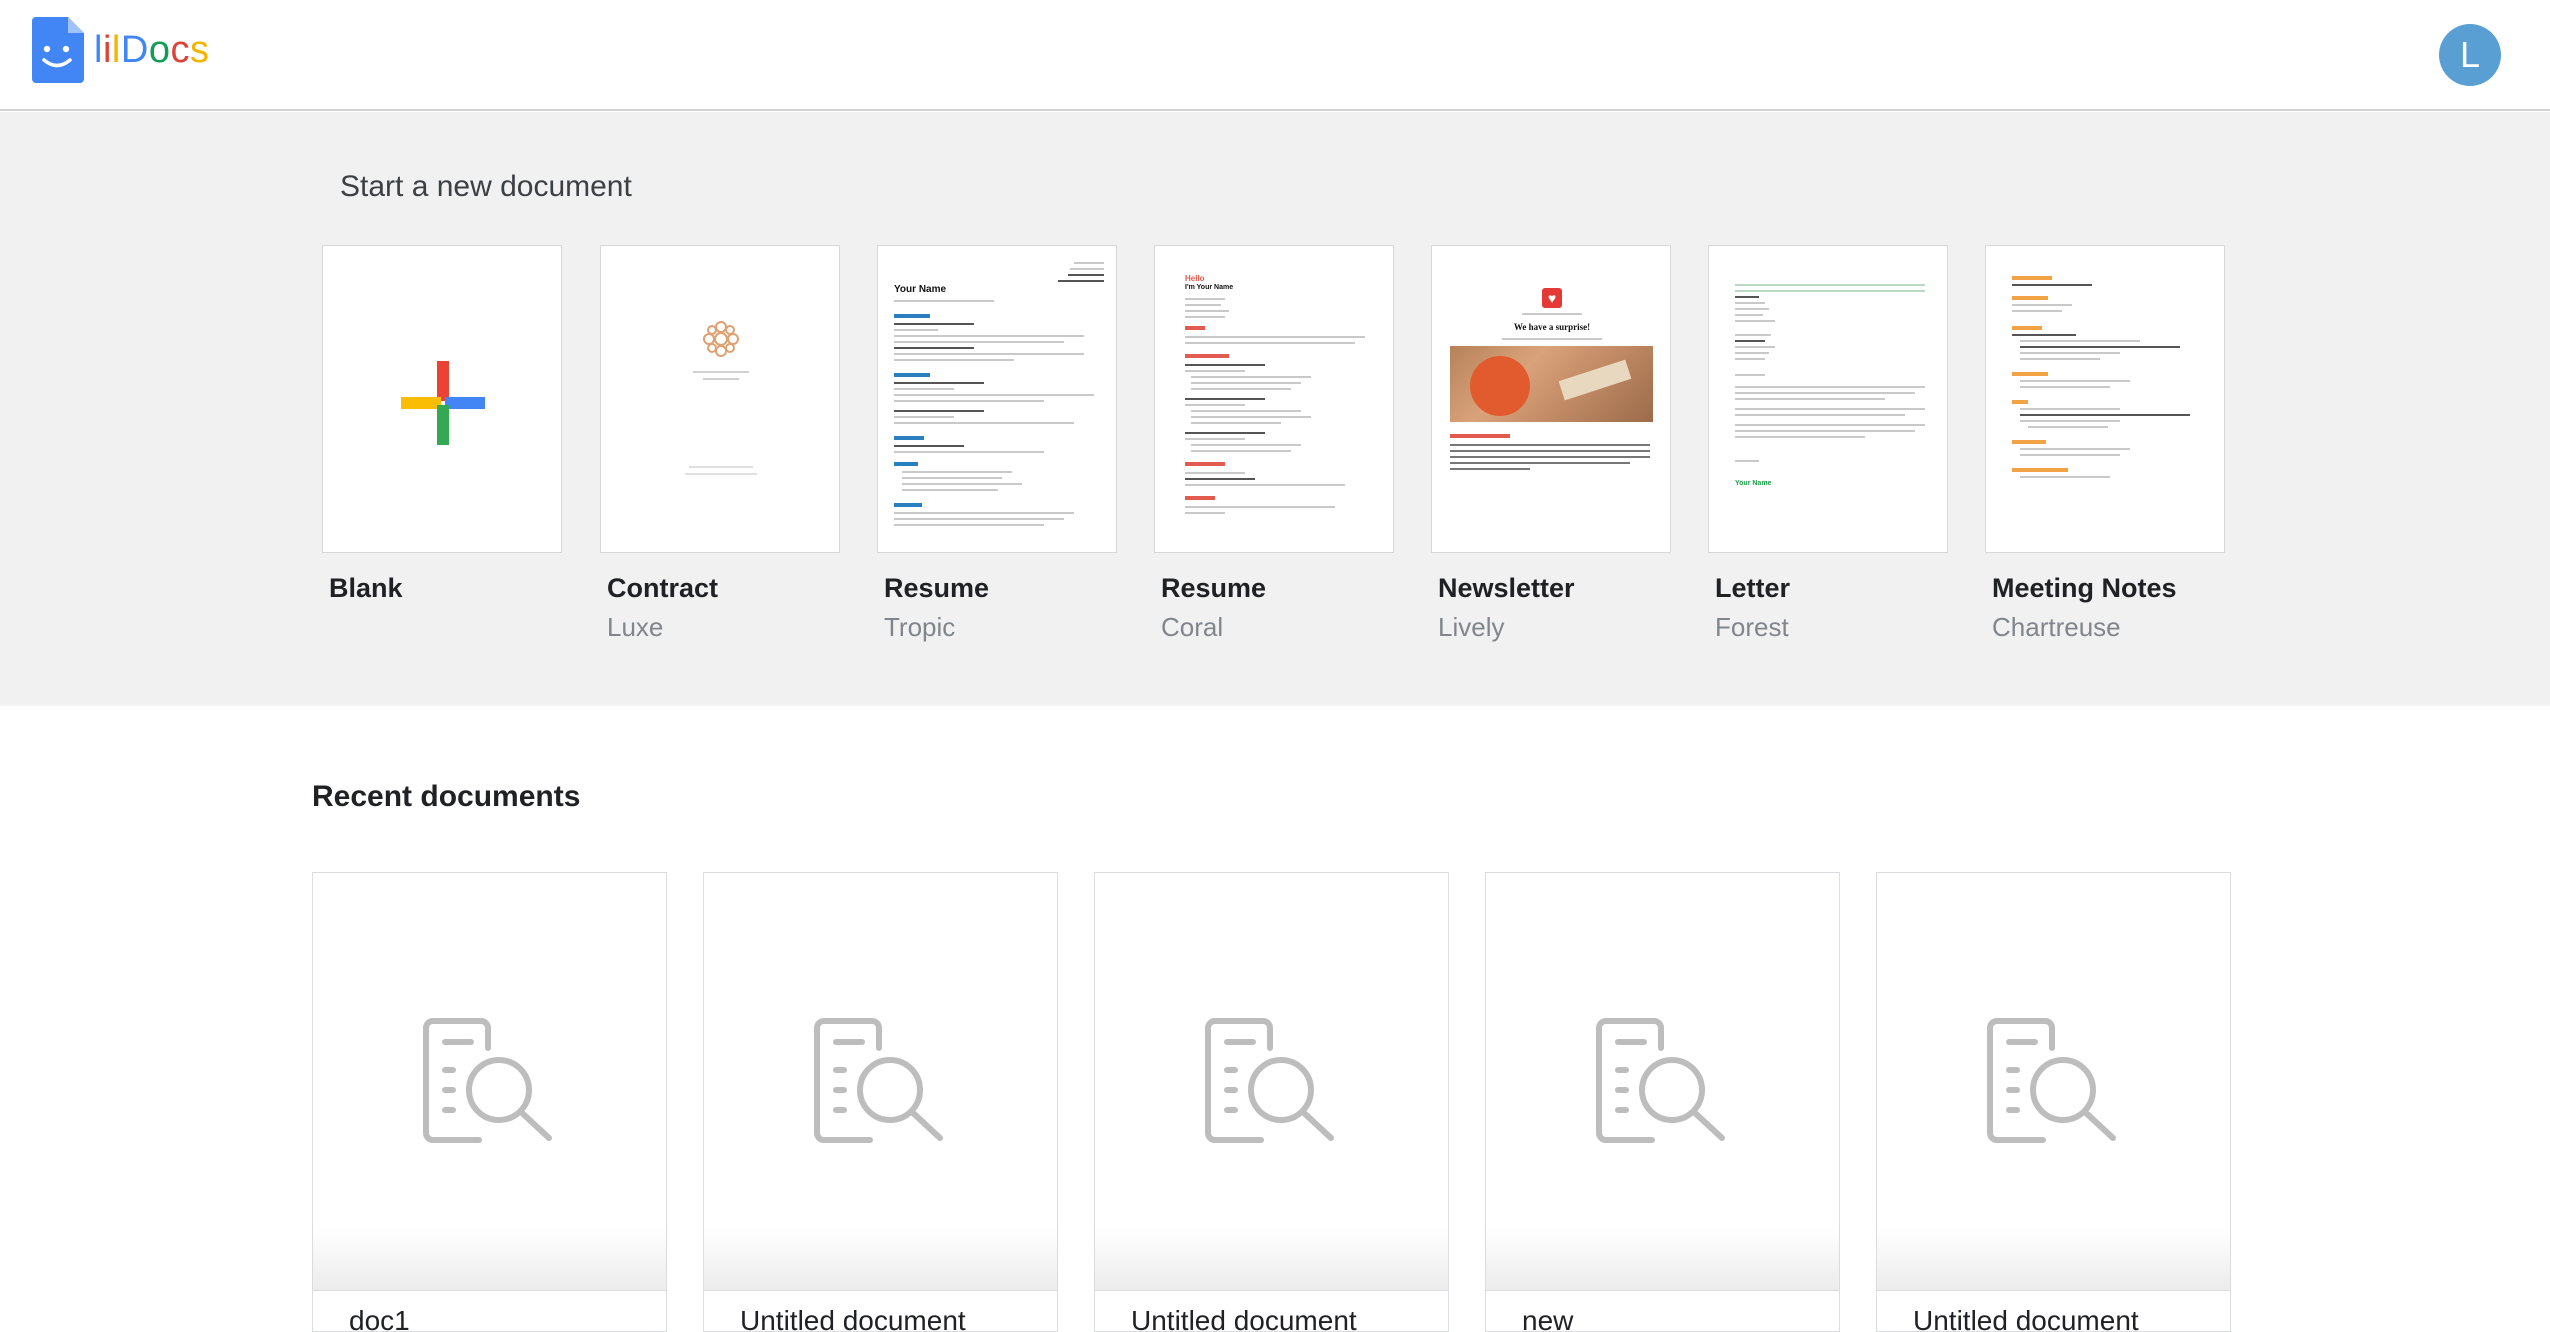  I want to click on template-style: Tropic, so click(920, 627).